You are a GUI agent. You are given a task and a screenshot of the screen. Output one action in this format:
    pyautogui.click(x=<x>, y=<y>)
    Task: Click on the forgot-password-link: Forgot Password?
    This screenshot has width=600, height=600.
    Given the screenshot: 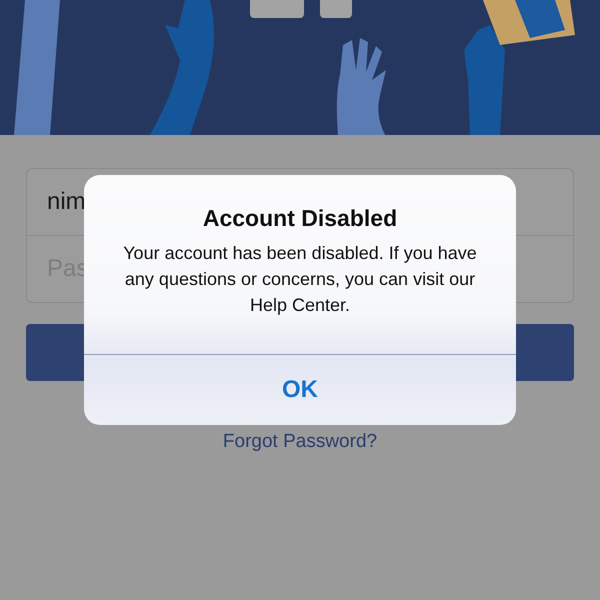 What is the action you would take?
    pyautogui.click(x=300, y=442)
    